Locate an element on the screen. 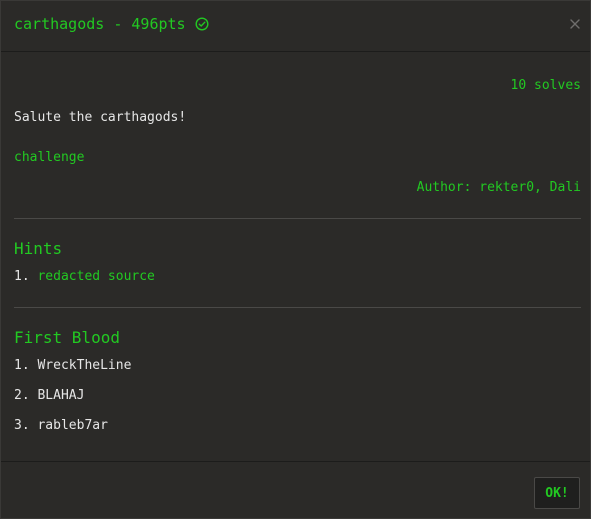 Image resolution: width=591 pixels, height=519 pixels. first-blood-item: 1. WreckTheLine is located at coordinates (72, 365).